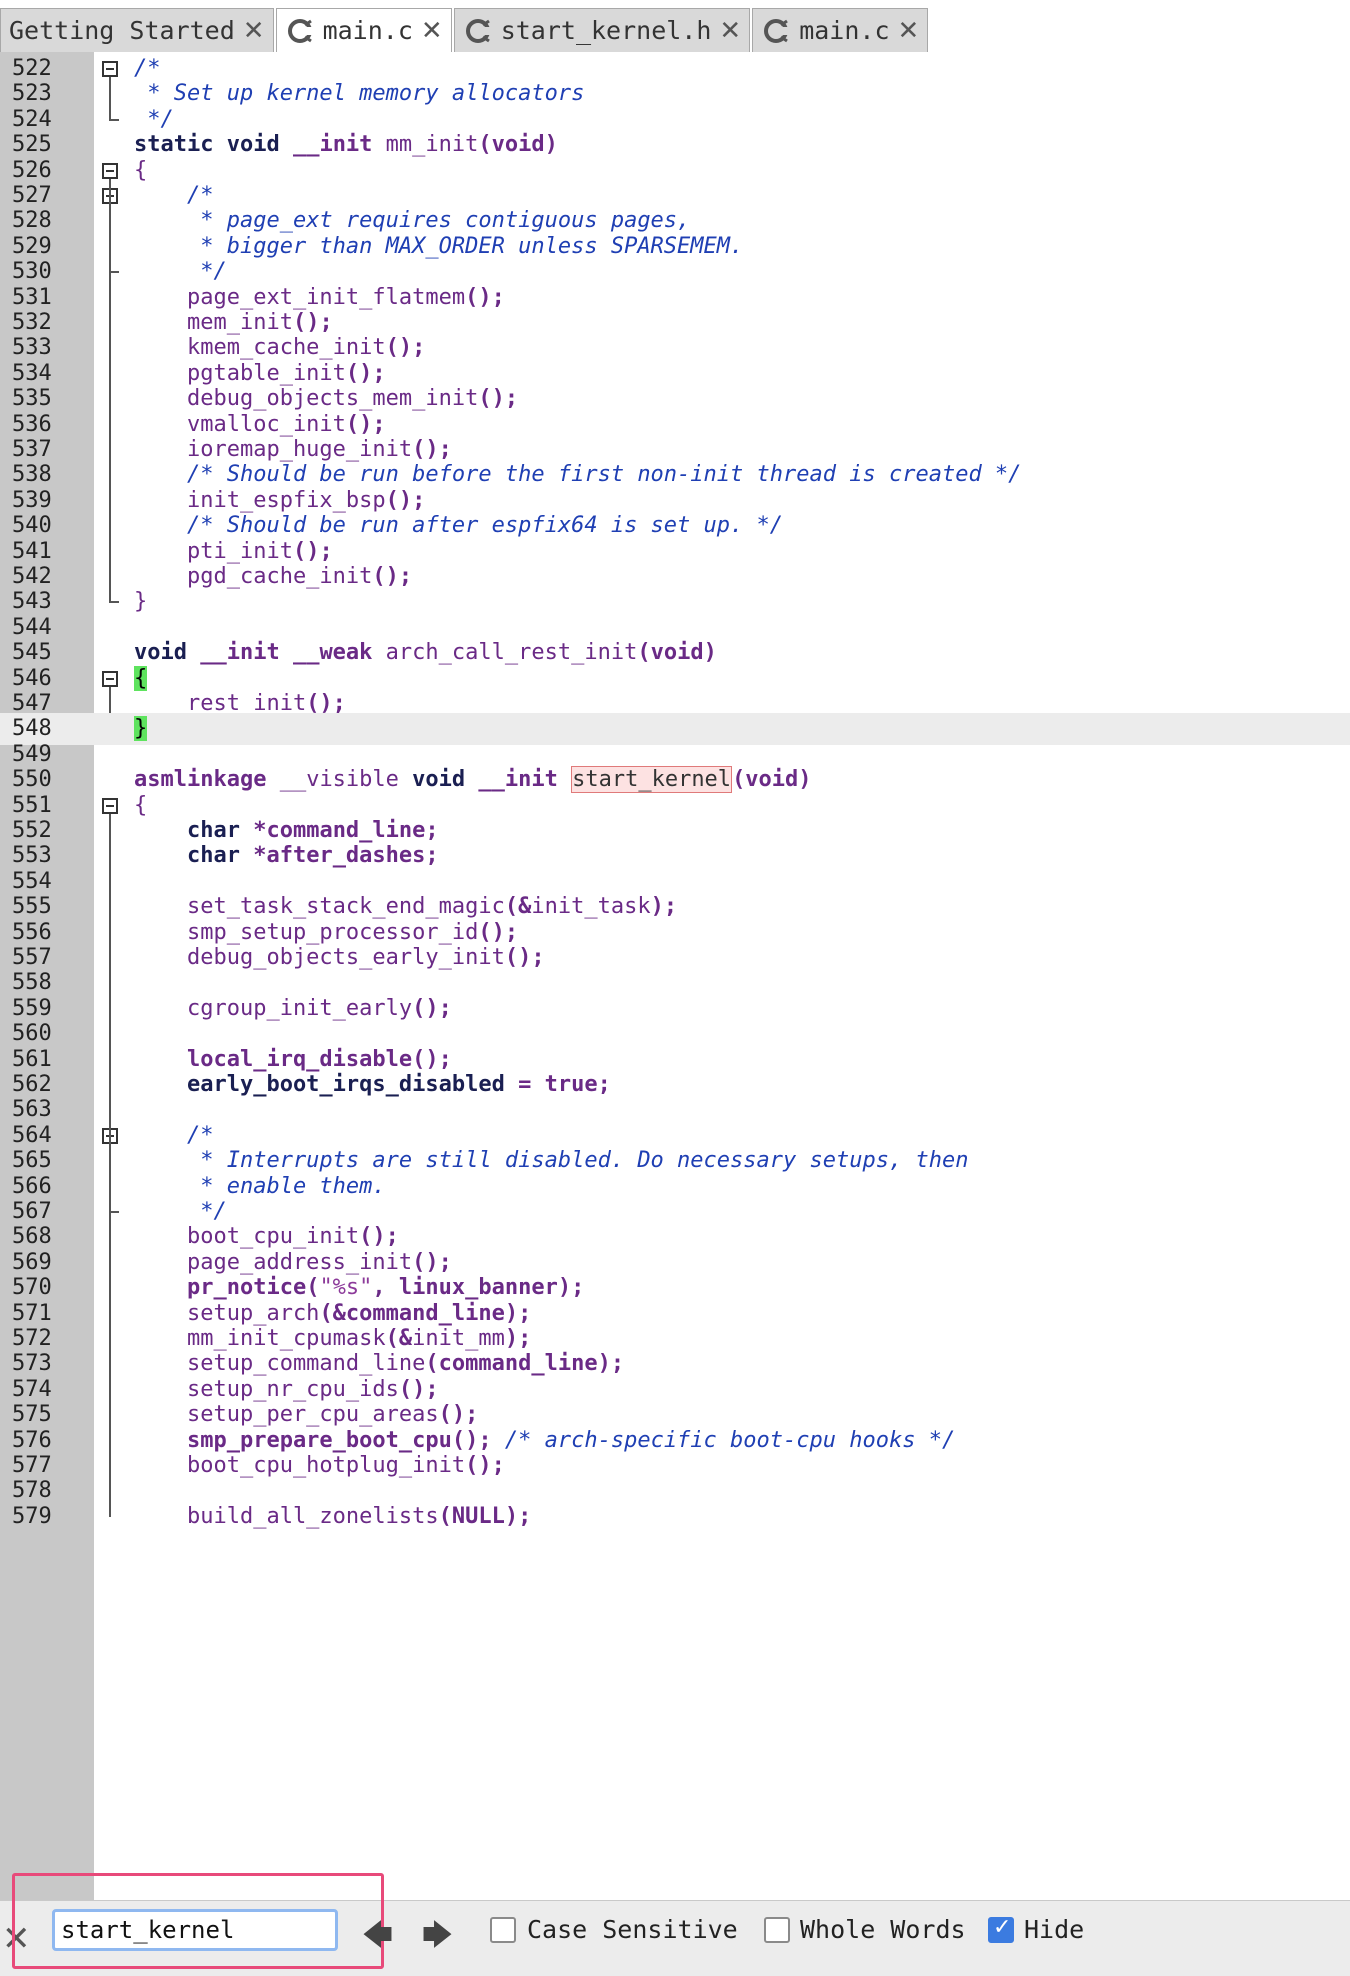  I want to click on code-token: * enable them., so click(260, 1186).